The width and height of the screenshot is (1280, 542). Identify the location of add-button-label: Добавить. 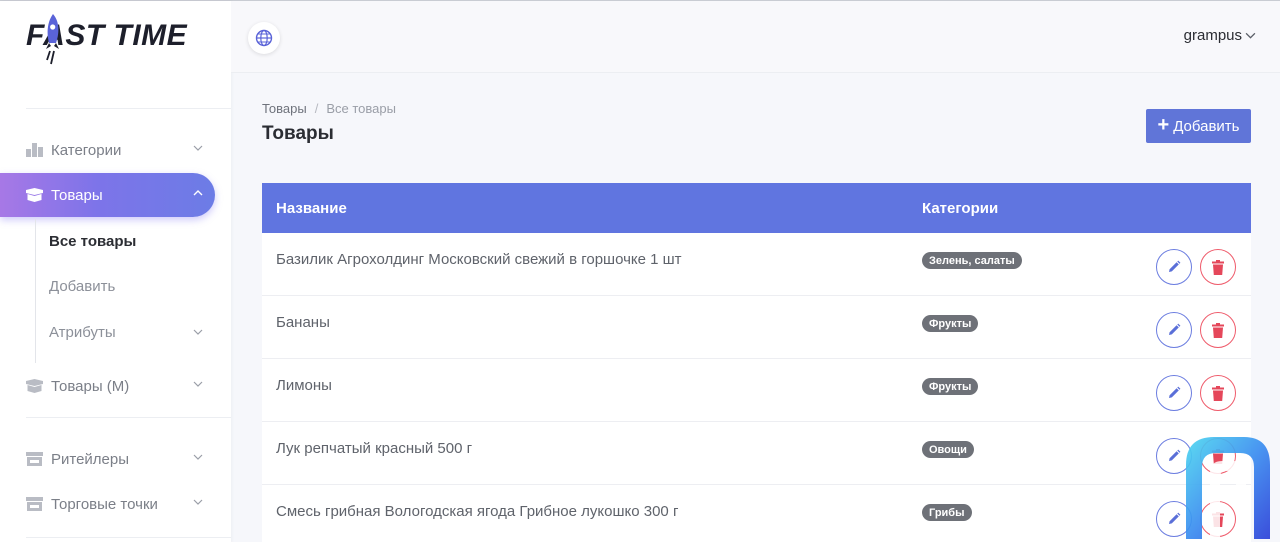
(1206, 126).